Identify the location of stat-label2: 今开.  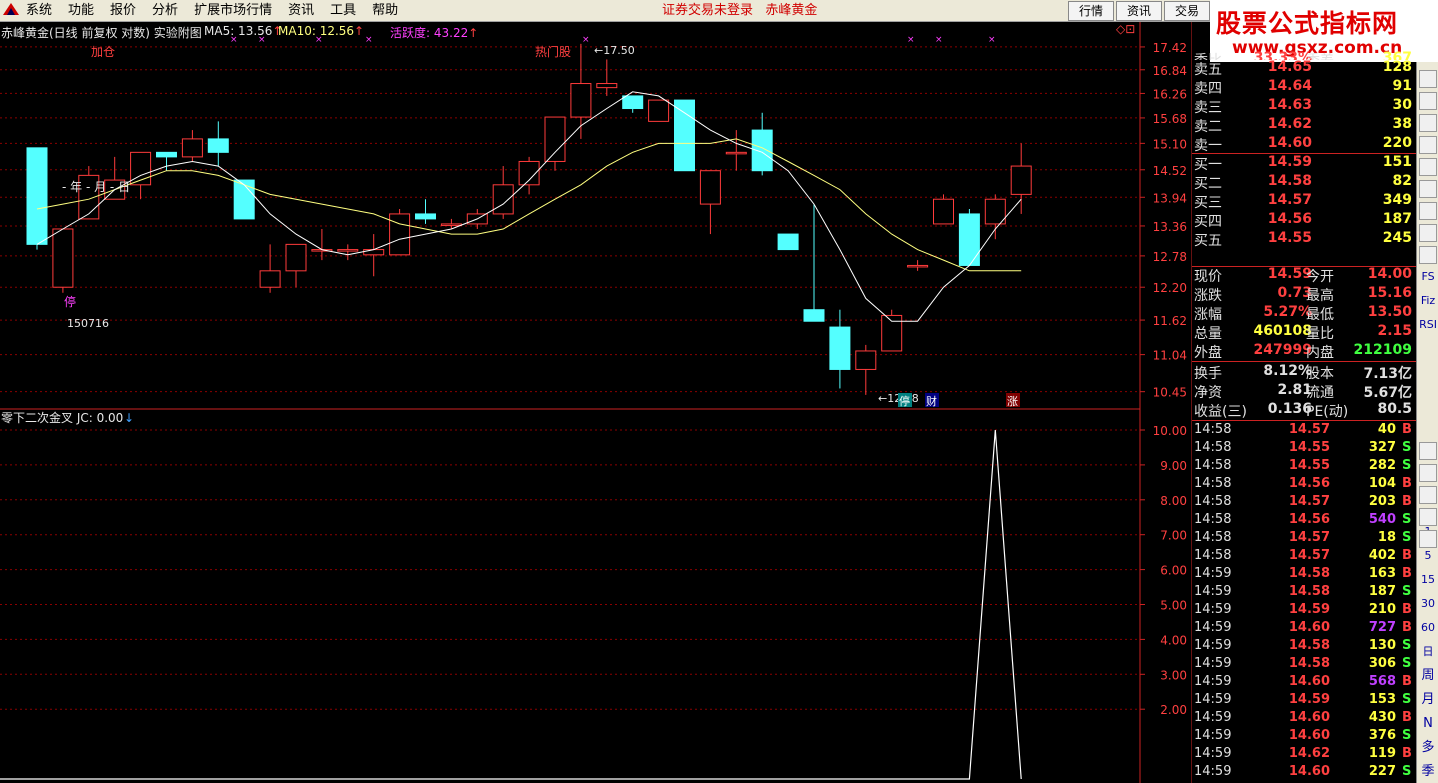
(1320, 277).